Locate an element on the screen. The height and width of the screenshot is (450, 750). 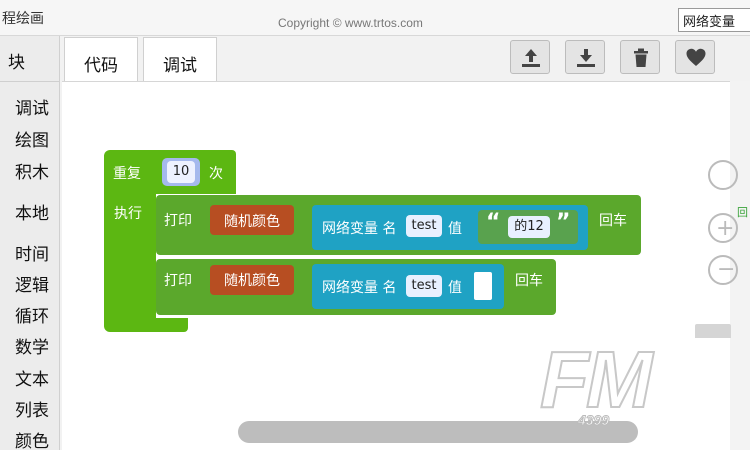
upload-icon is located at coordinates (531, 58).